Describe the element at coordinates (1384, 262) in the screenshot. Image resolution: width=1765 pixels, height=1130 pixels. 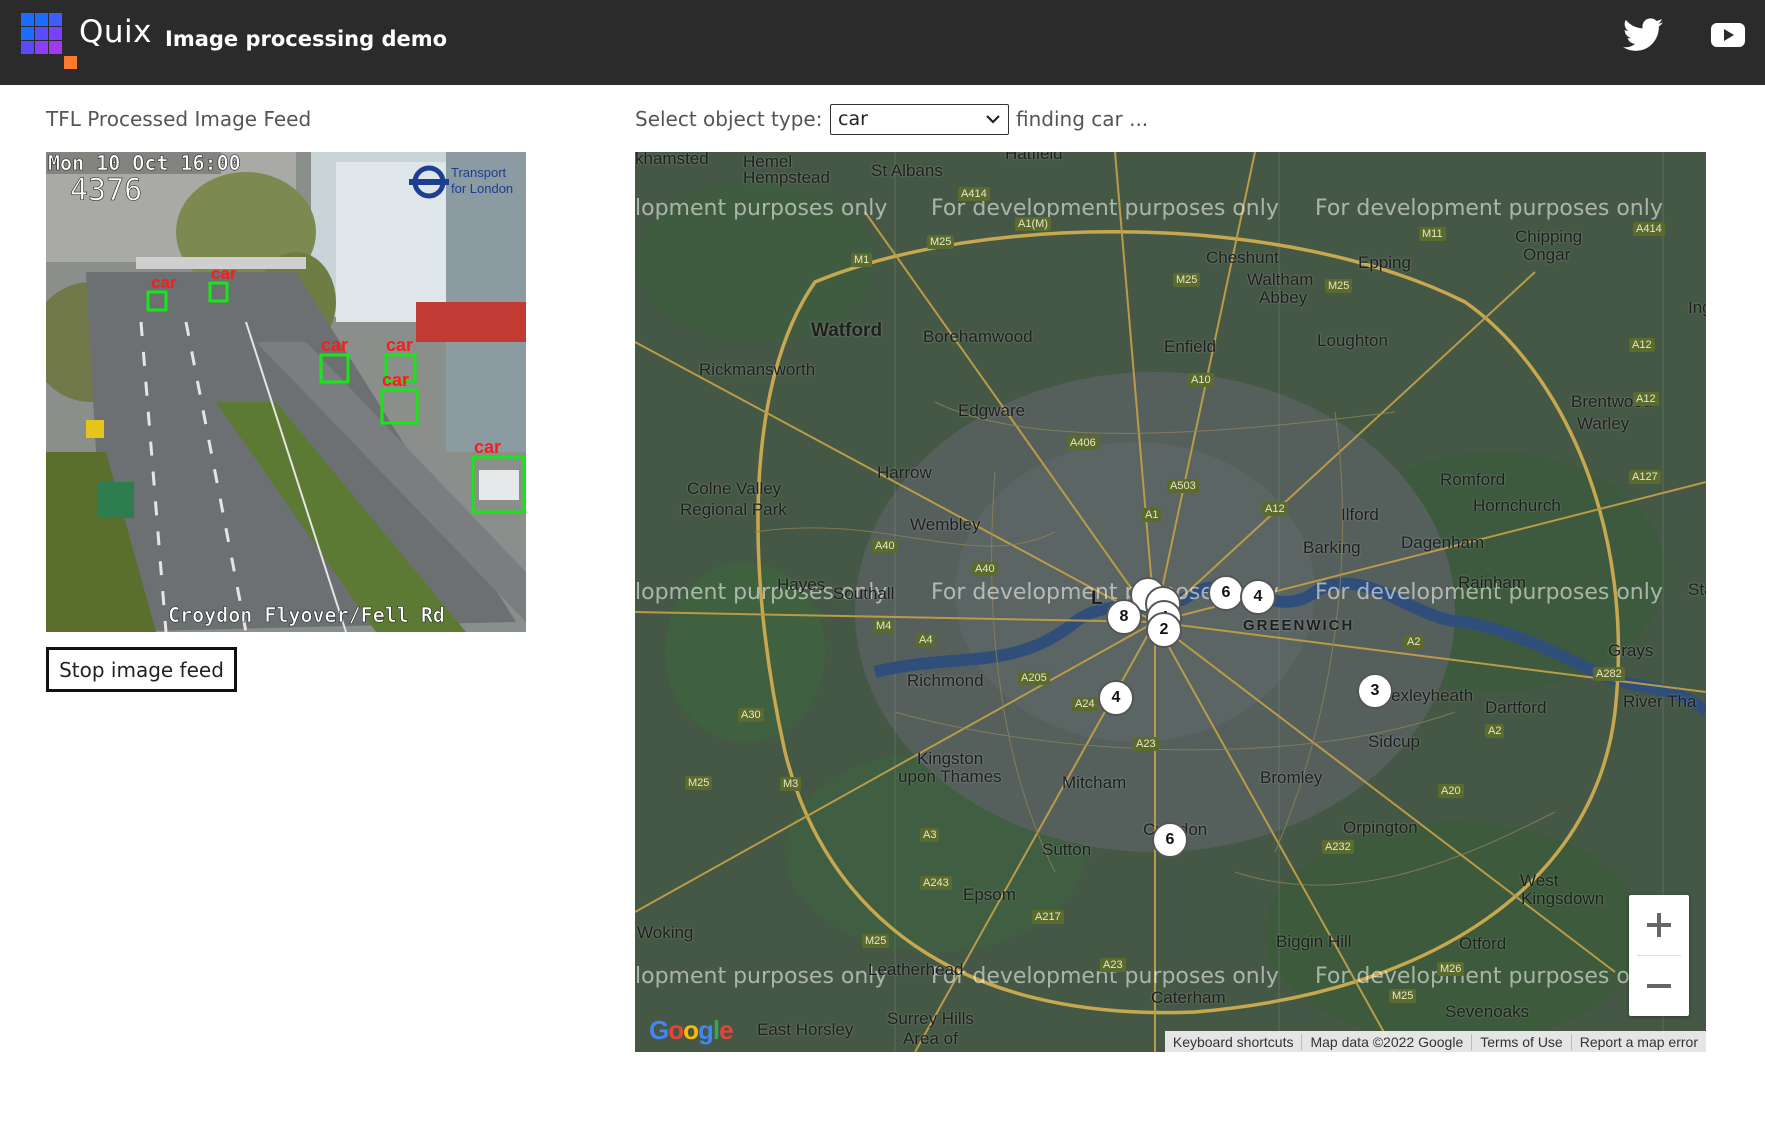
I see `place-label: Epping` at that location.